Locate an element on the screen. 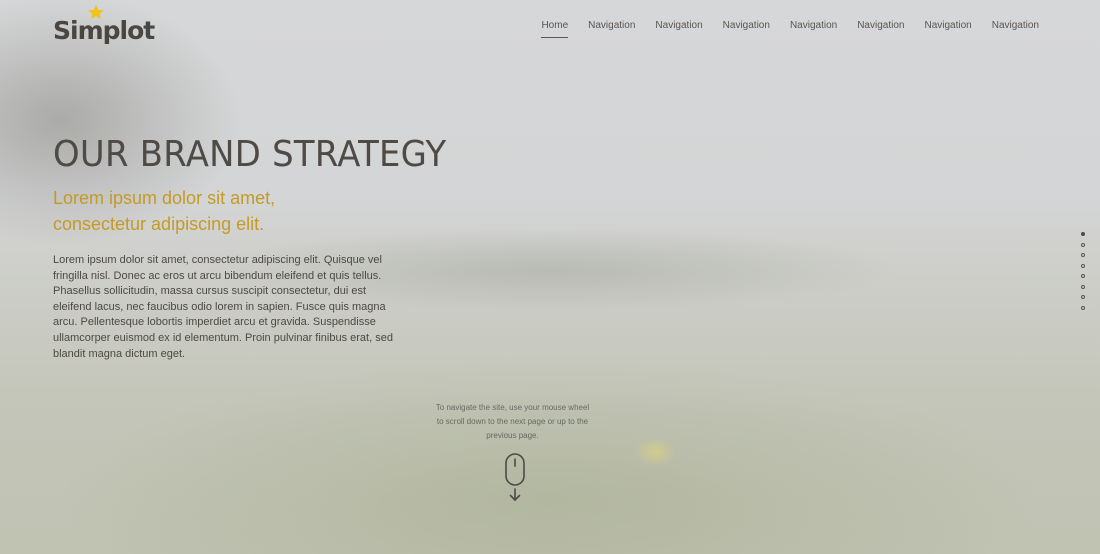  hero-subtitle-line: Lorem ipsum dolor sit amet, is located at coordinates (164, 198).